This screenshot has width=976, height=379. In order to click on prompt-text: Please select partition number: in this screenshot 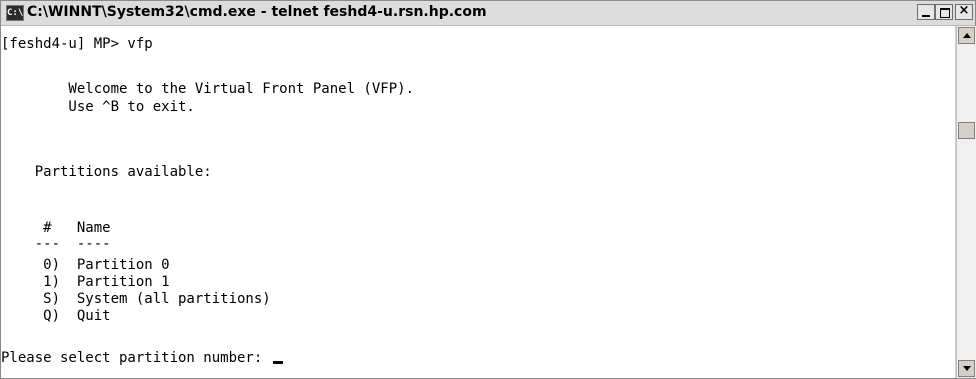, I will do `click(136, 358)`.